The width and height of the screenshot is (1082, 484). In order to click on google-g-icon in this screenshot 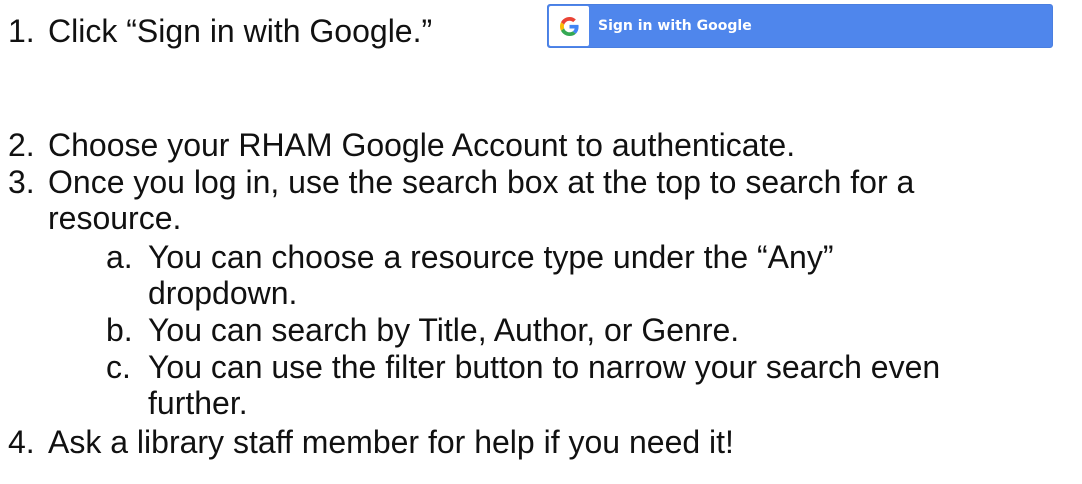, I will do `click(569, 26)`.